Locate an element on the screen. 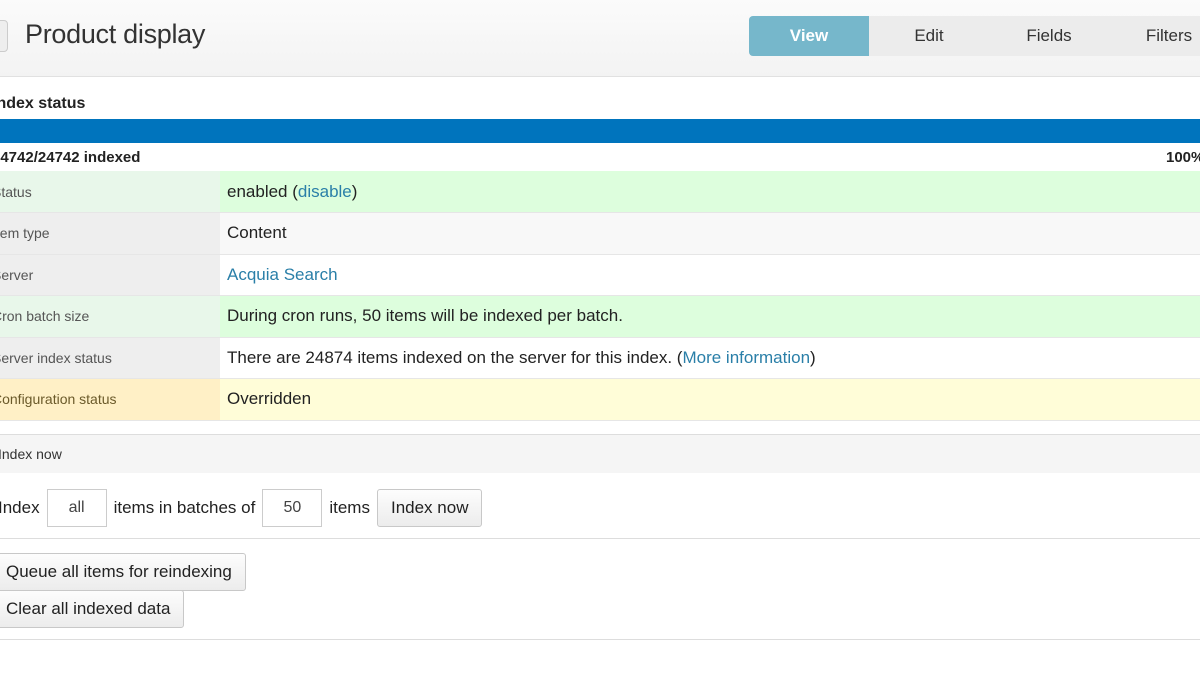 This screenshot has width=1200, height=675. queue-reindex-button: Queue all items for reindexing is located at coordinates (123, 572).